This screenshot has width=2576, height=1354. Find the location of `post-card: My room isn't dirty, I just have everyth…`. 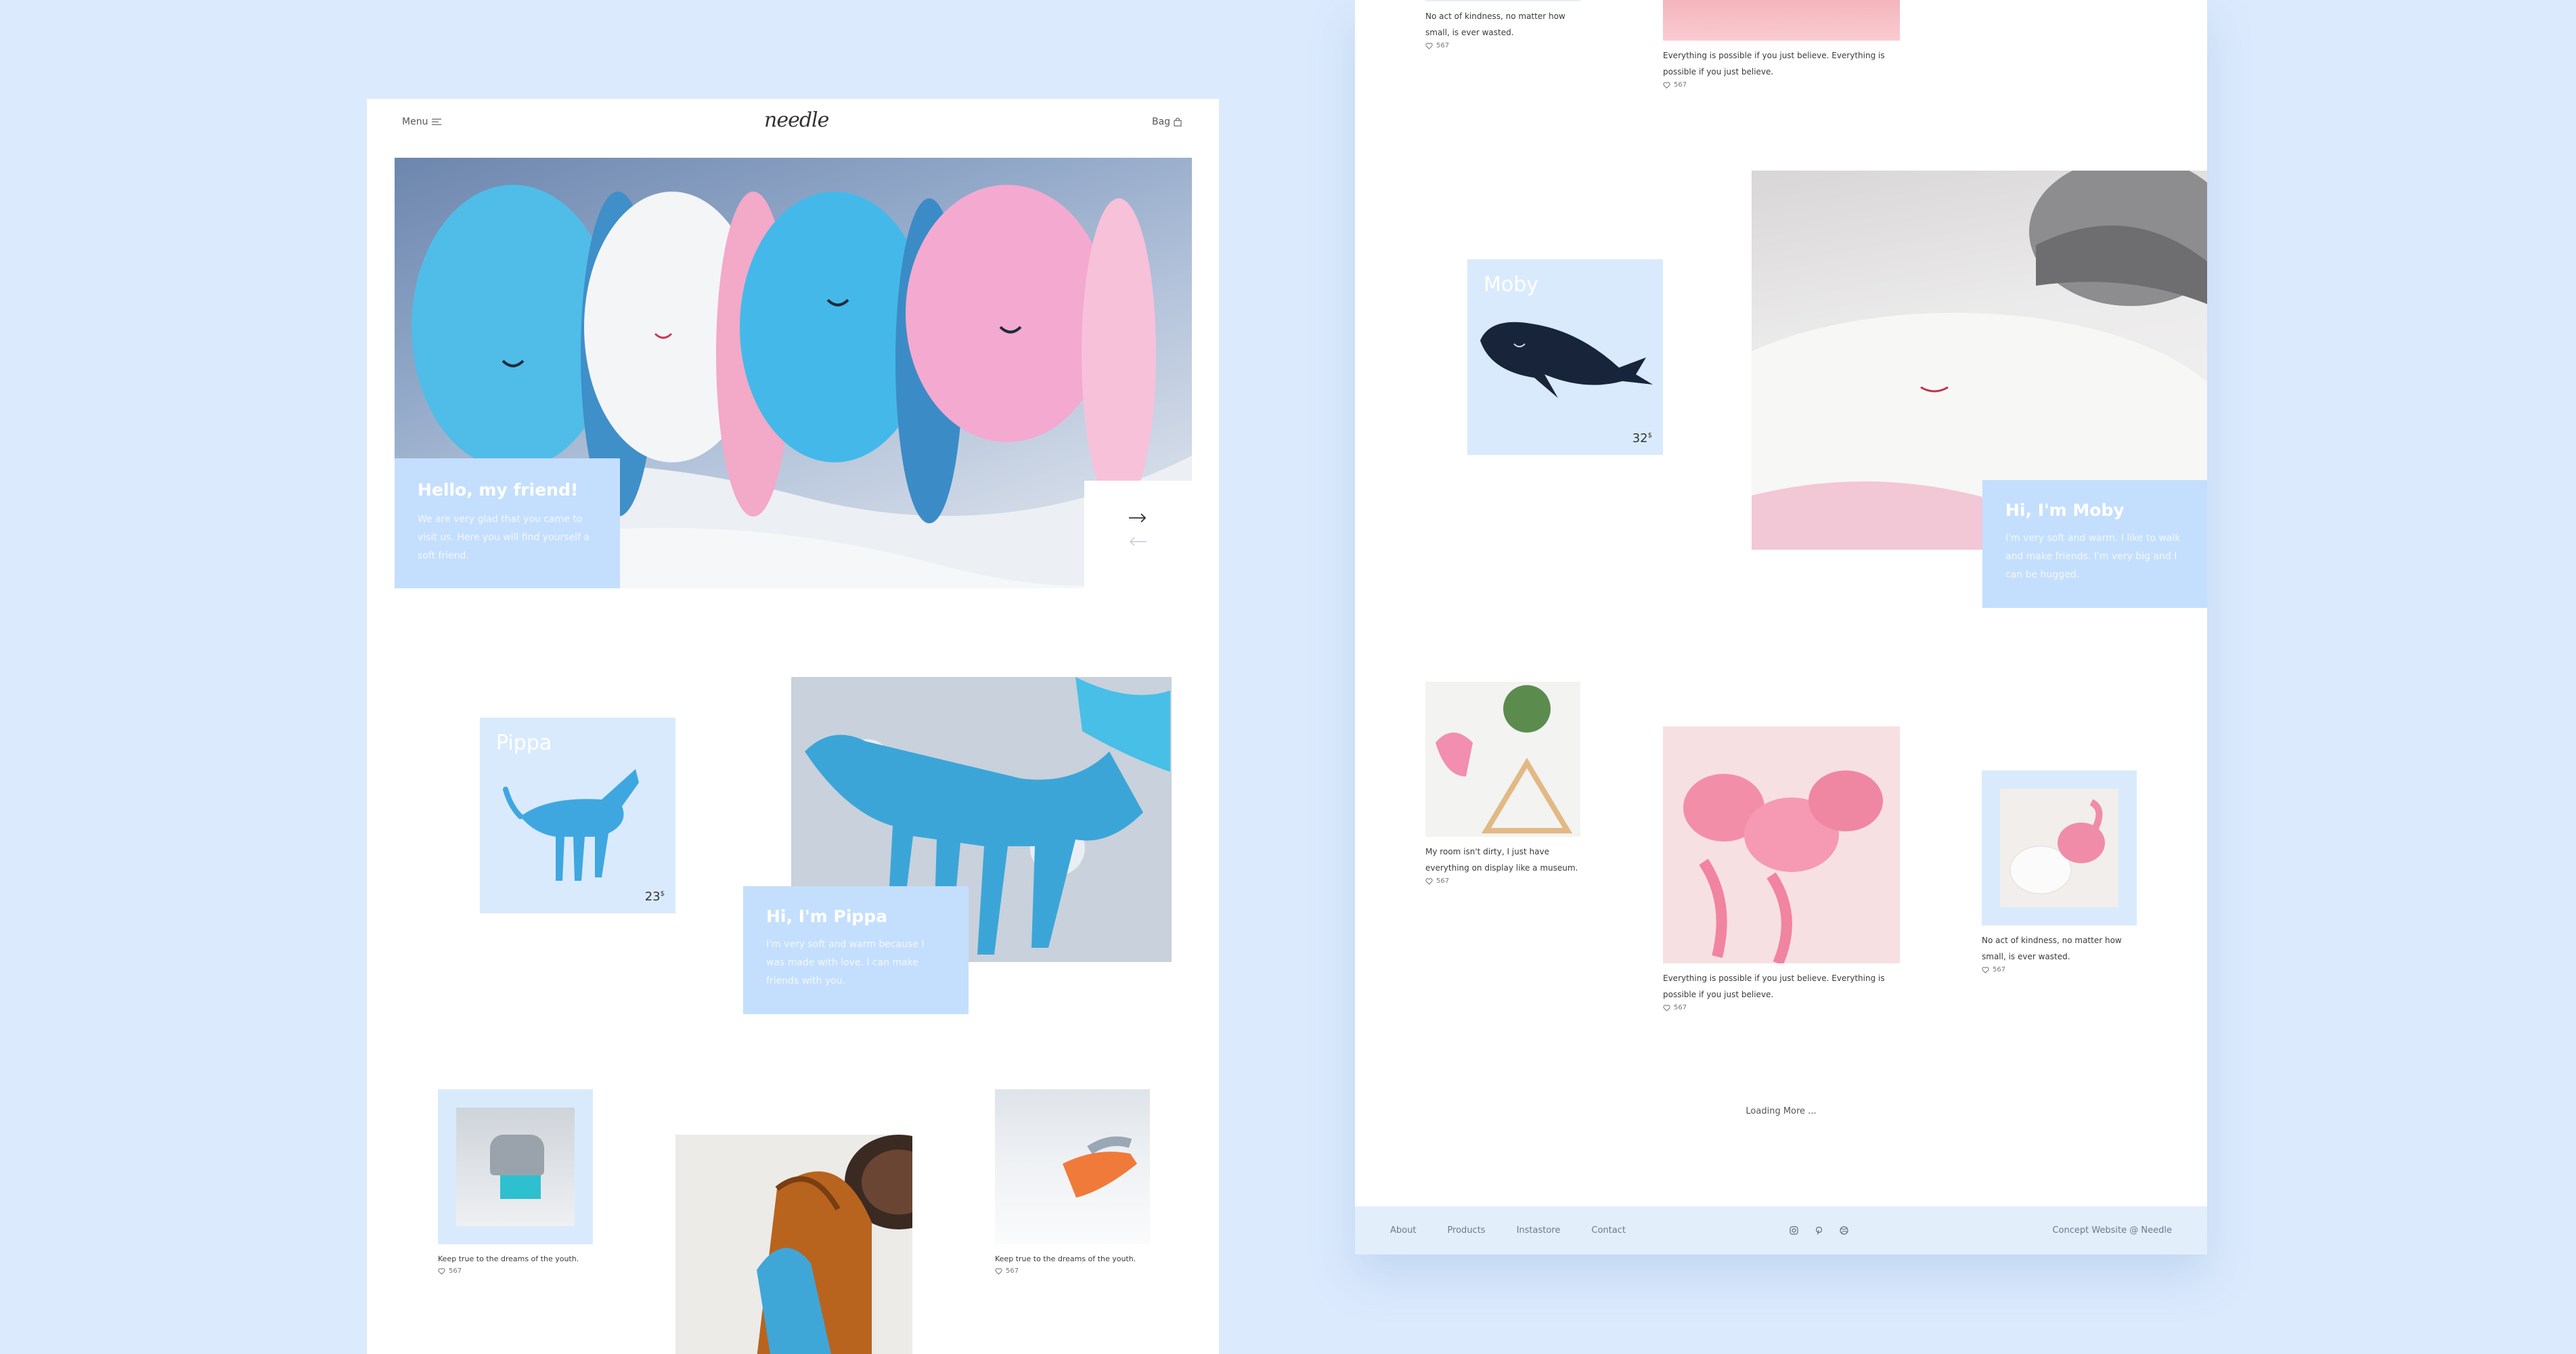

post-card: My room isn't dirty, I just have everyth… is located at coordinates (1506, 783).